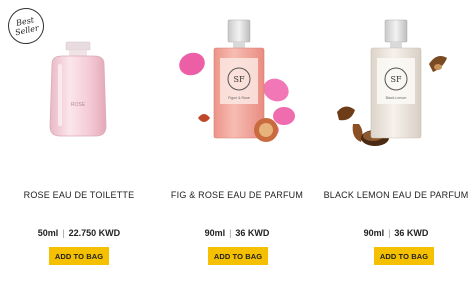 This screenshot has width=475, height=284. I want to click on product-name: BLACK LEMON EAU DE PARFUM, so click(396, 195).